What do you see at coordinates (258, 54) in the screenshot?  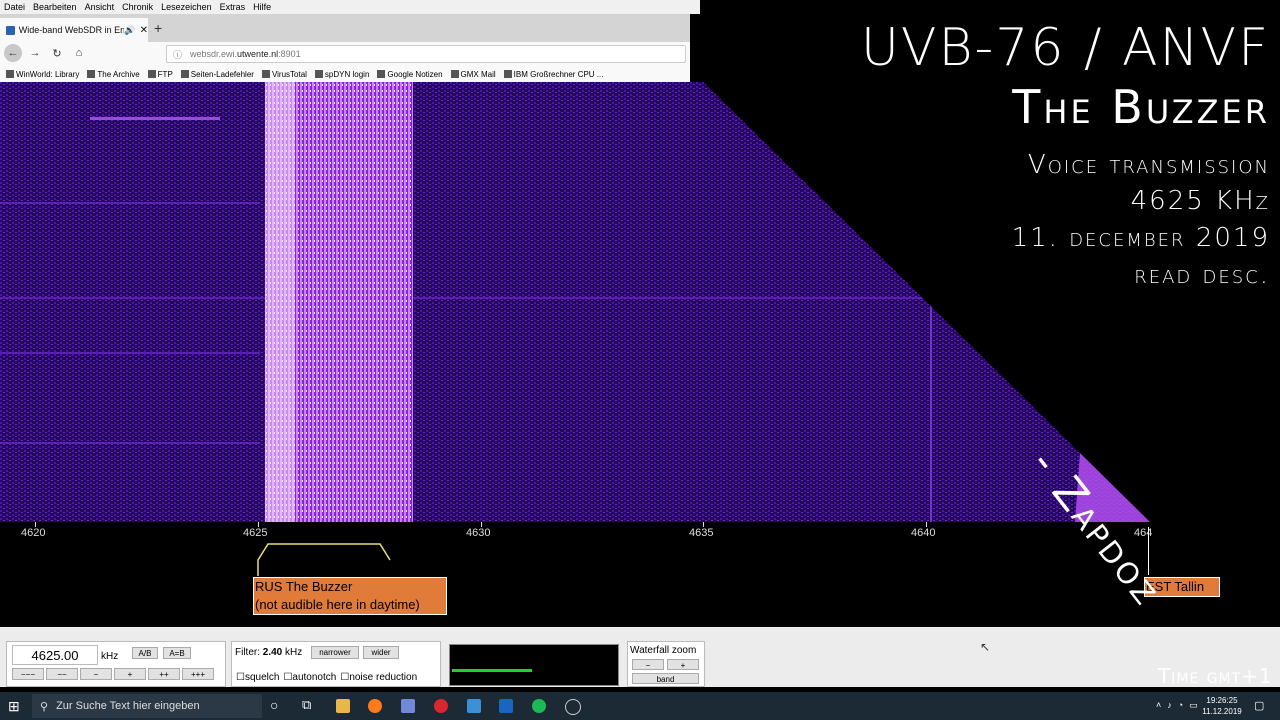 I see `url-host: utwente.nl` at bounding box center [258, 54].